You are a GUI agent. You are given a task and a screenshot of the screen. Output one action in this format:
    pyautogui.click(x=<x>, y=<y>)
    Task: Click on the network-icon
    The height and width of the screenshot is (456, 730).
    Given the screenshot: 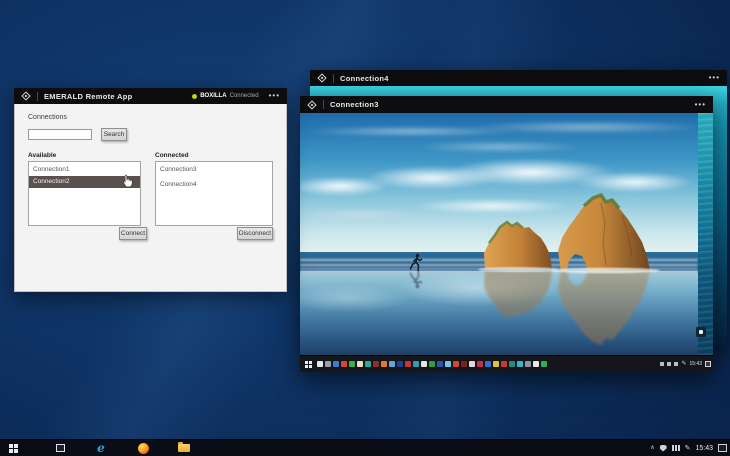 What is the action you would take?
    pyautogui.click(x=675, y=448)
    